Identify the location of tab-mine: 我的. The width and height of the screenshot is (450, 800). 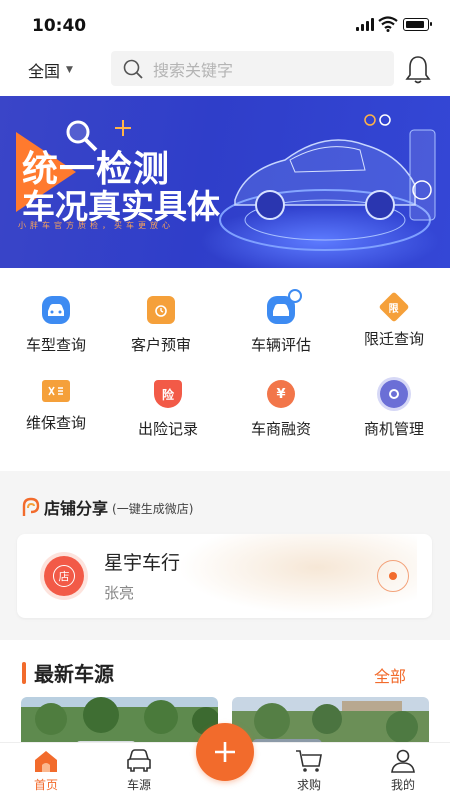
(403, 771).